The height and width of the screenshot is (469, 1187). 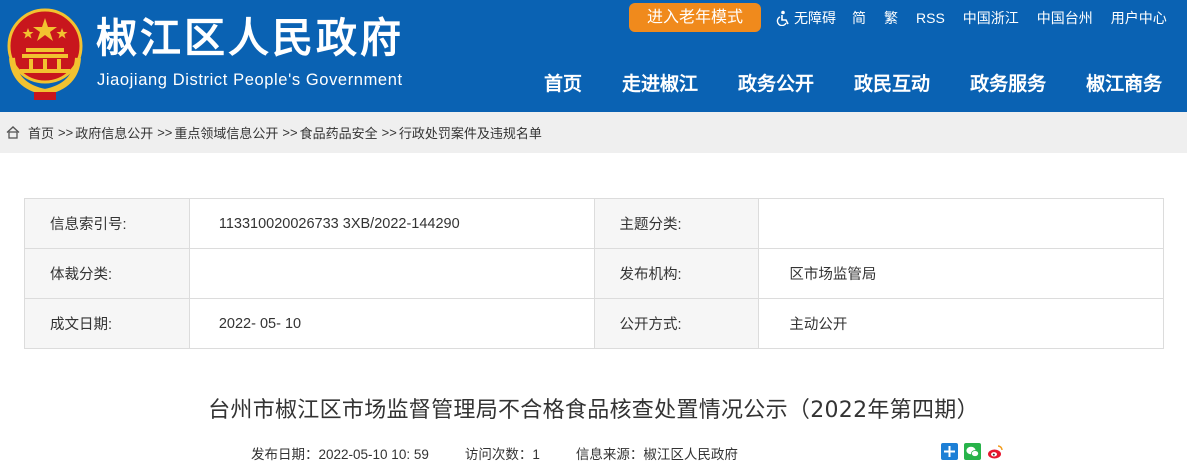 What do you see at coordinates (891, 18) in the screenshot?
I see `traditional-link: 繁` at bounding box center [891, 18].